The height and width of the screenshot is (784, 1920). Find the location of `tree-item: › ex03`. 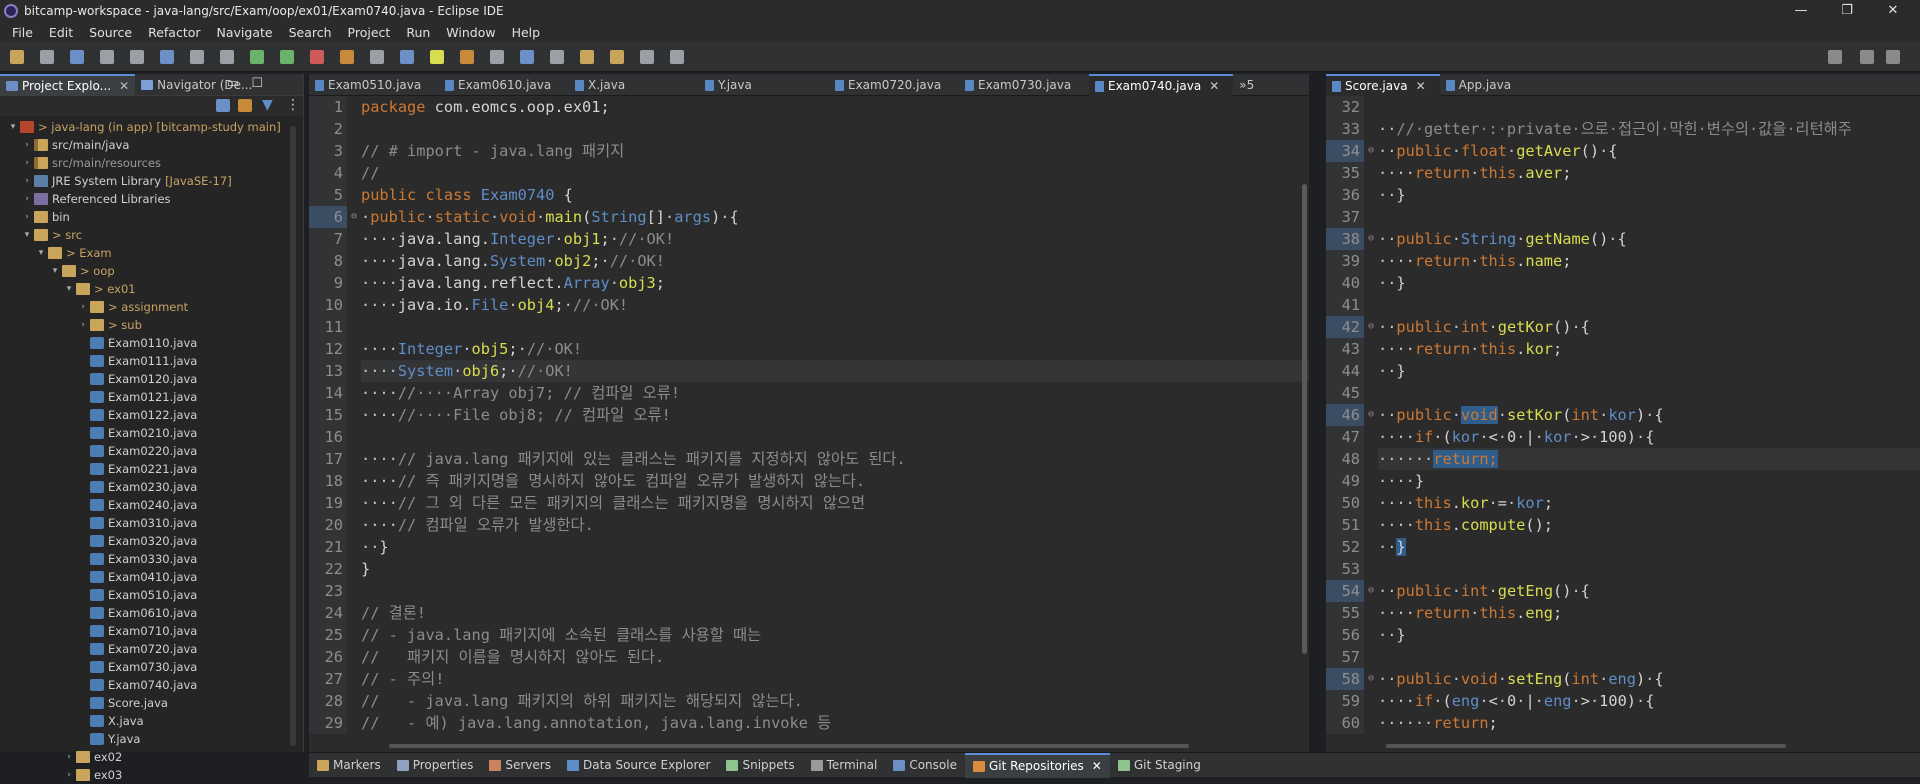

tree-item: › ex03 is located at coordinates (150, 775).